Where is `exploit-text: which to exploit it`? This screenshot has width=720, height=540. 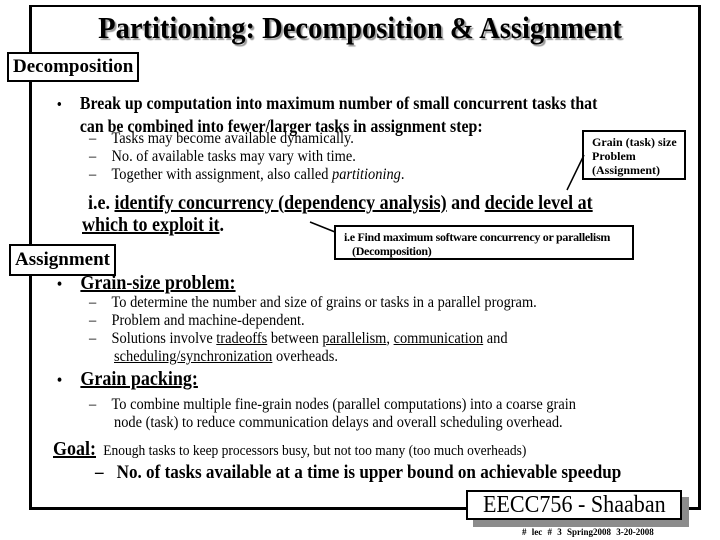
exploit-text: which to exploit it is located at coordinates (151, 225).